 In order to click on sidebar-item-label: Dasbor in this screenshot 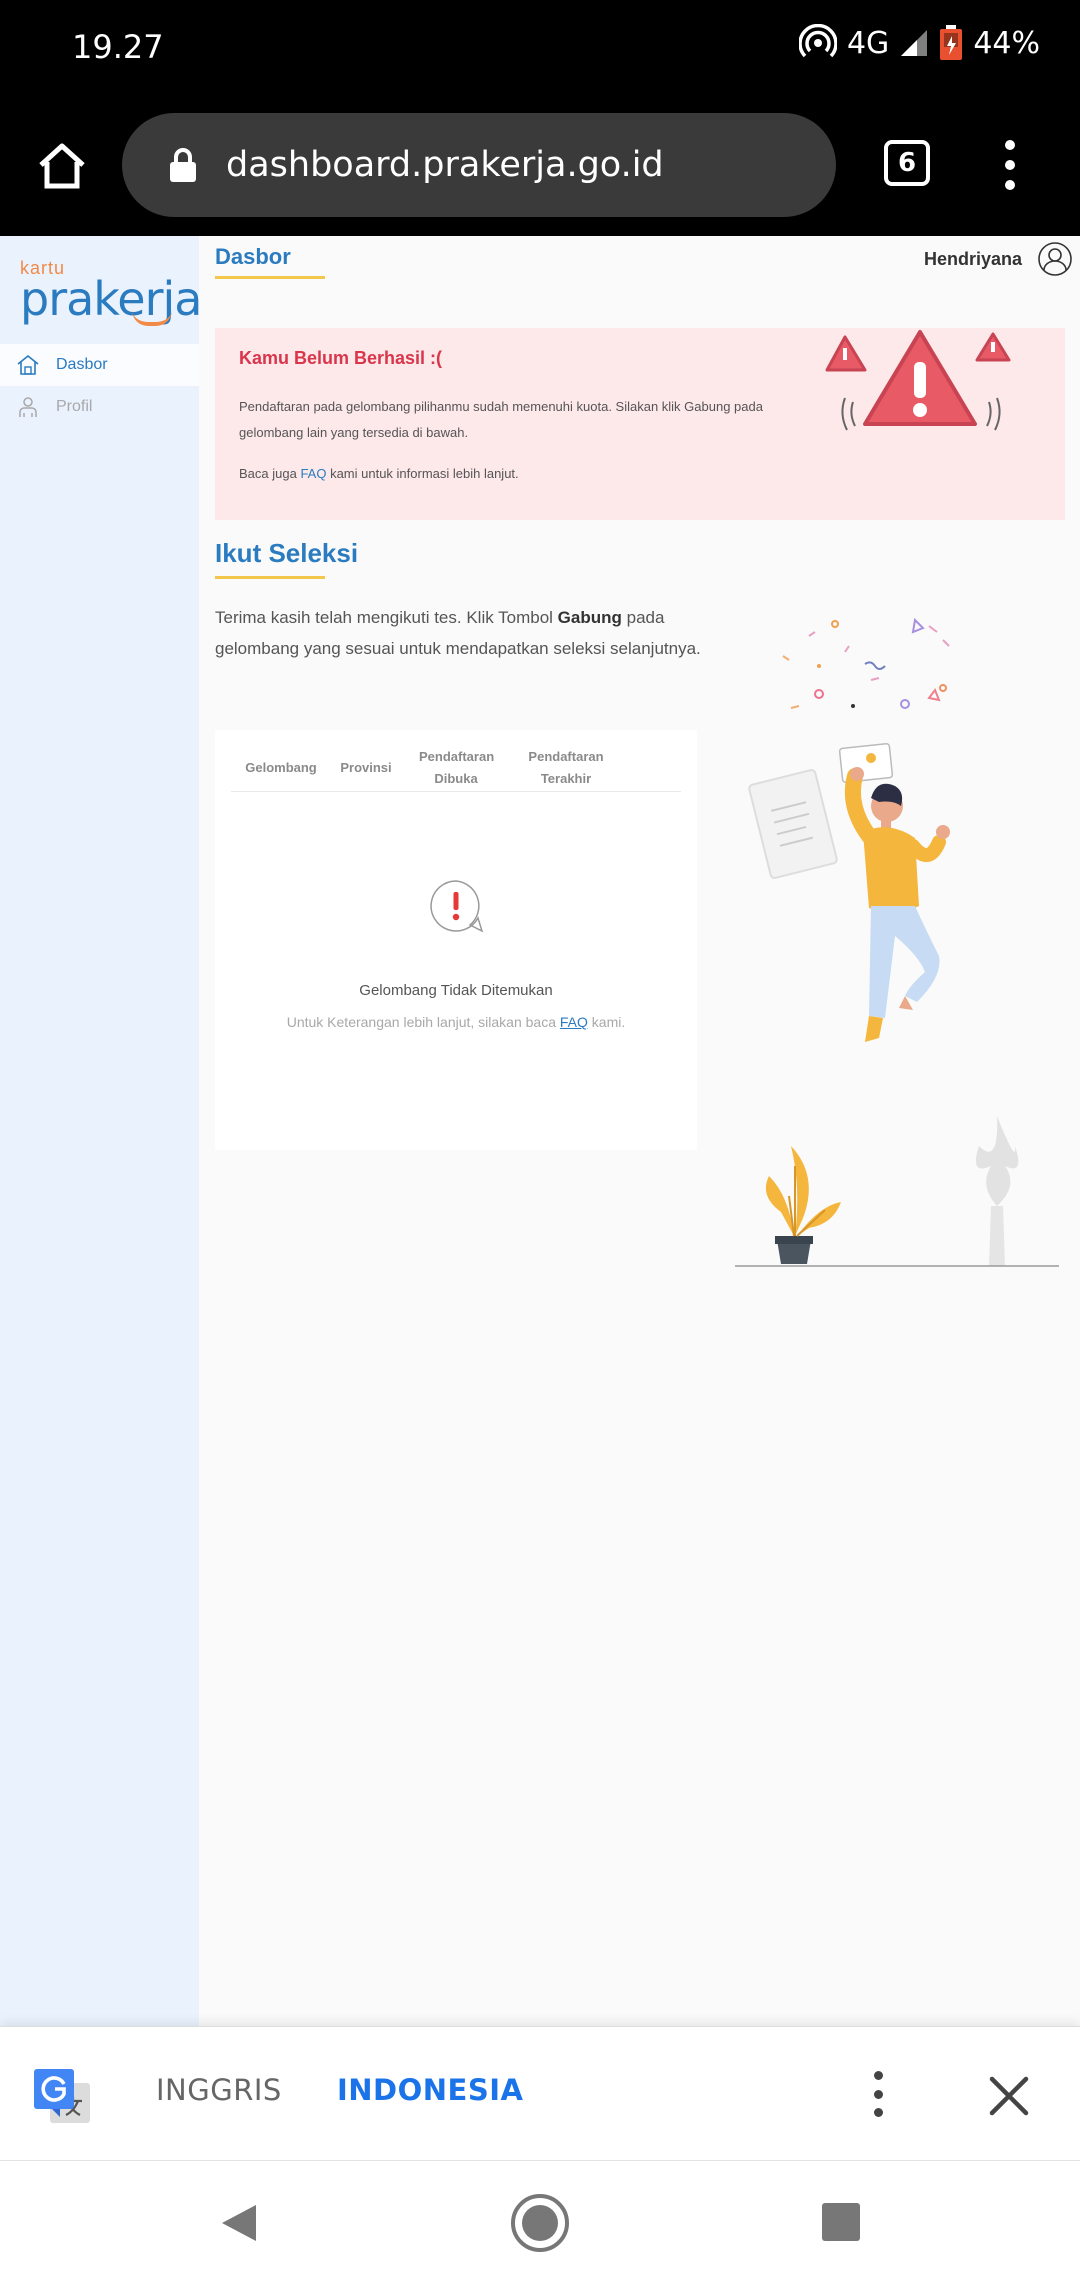, I will do `click(82, 364)`.